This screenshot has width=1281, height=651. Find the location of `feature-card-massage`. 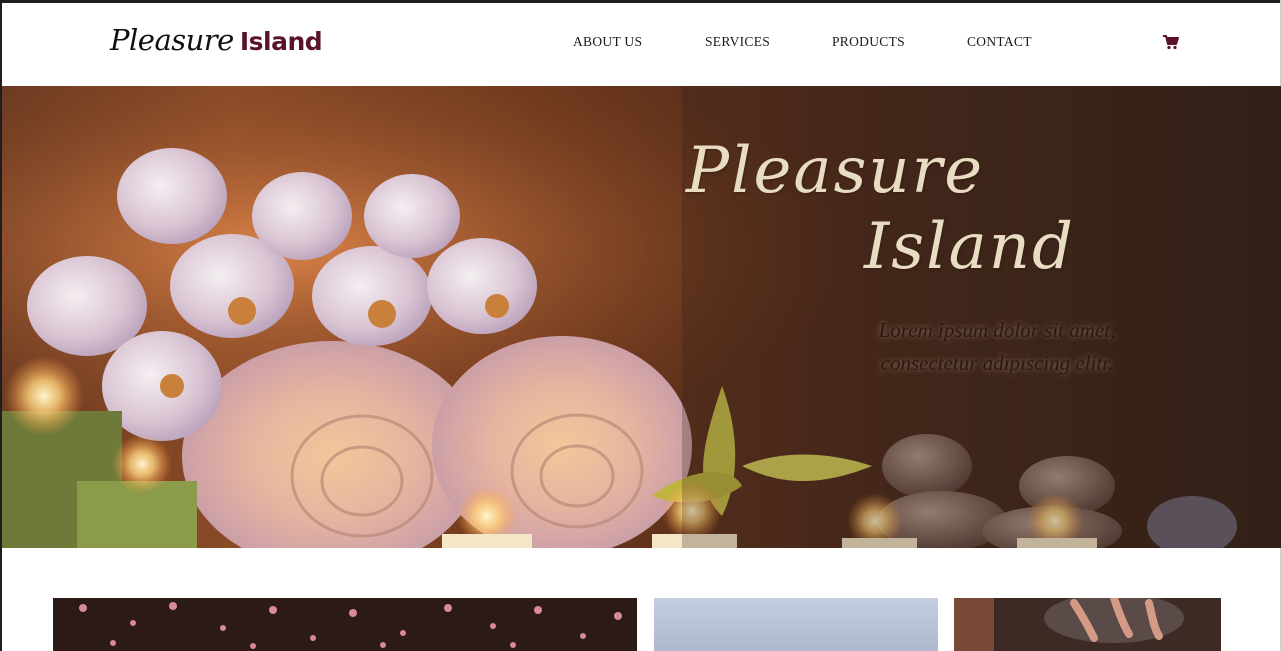

feature-card-massage is located at coordinates (1087, 624).